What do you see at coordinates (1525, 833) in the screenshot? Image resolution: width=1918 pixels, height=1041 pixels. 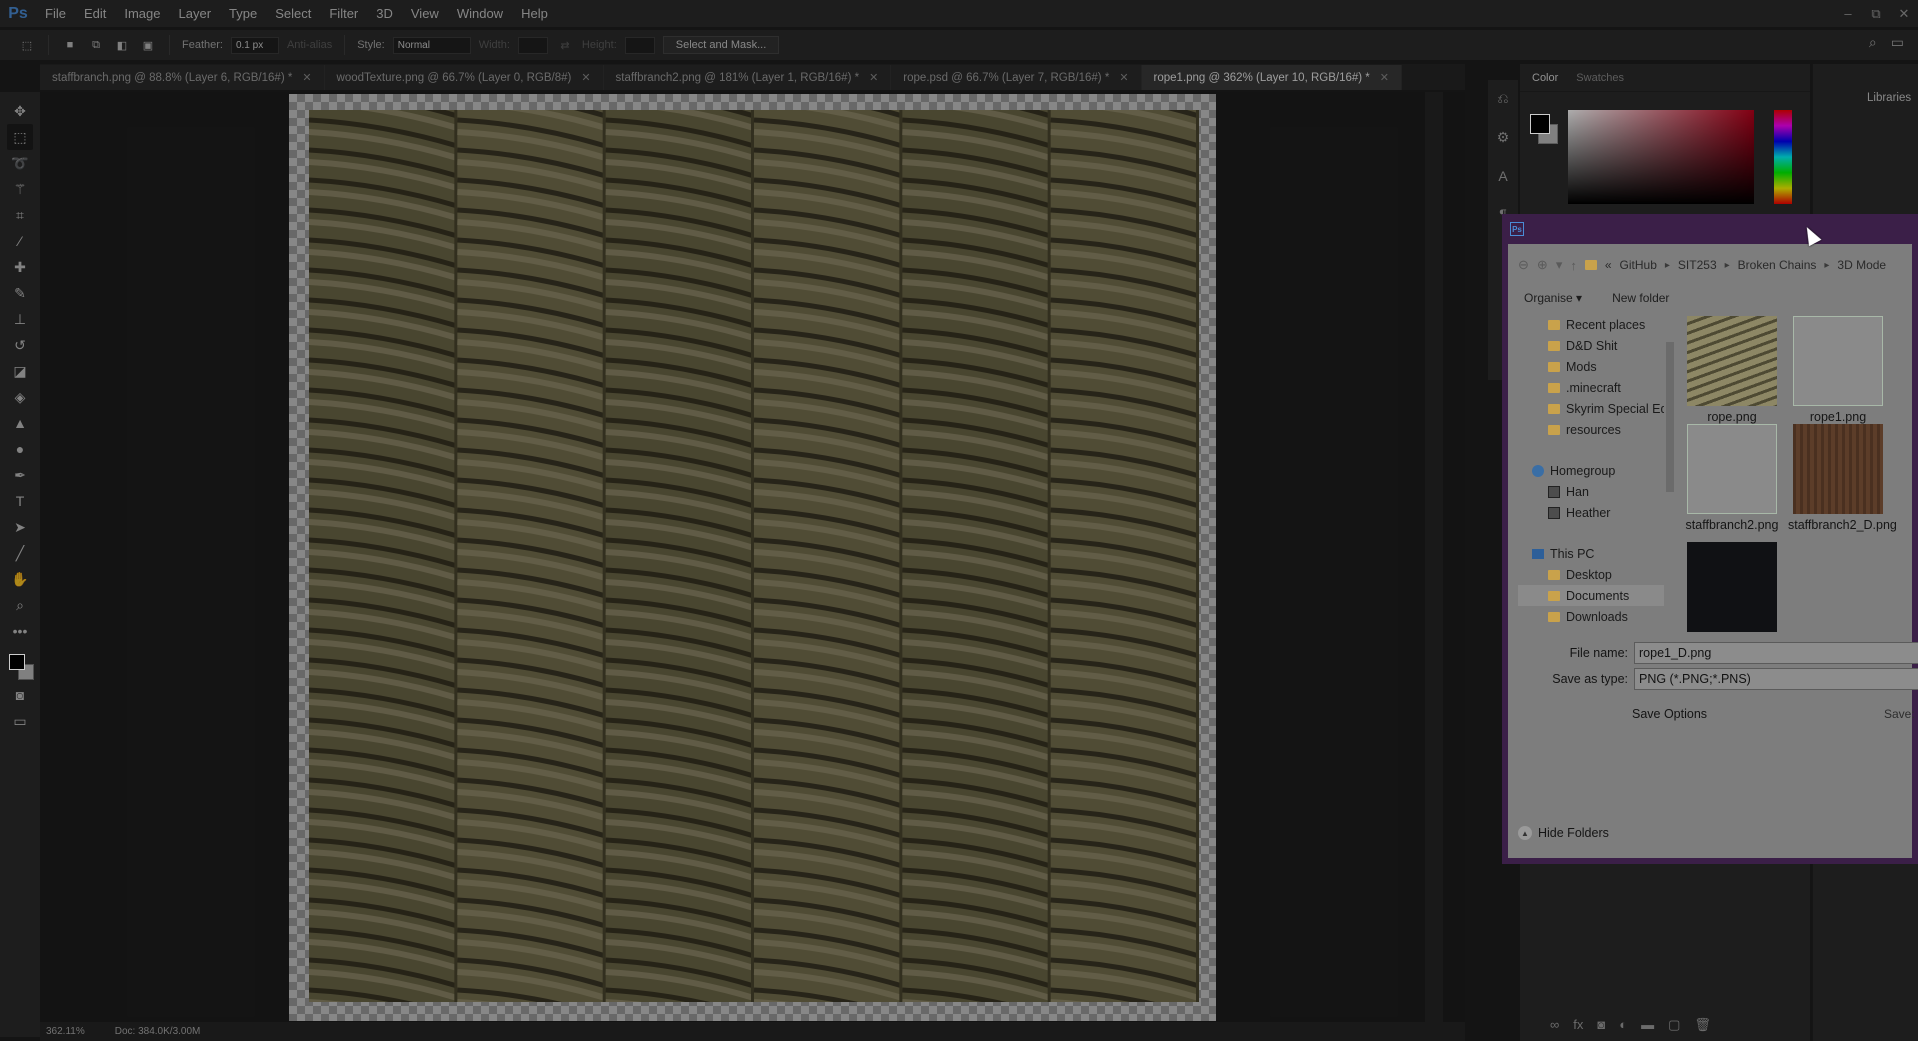 I see `chevron-up-icon: ▲` at bounding box center [1525, 833].